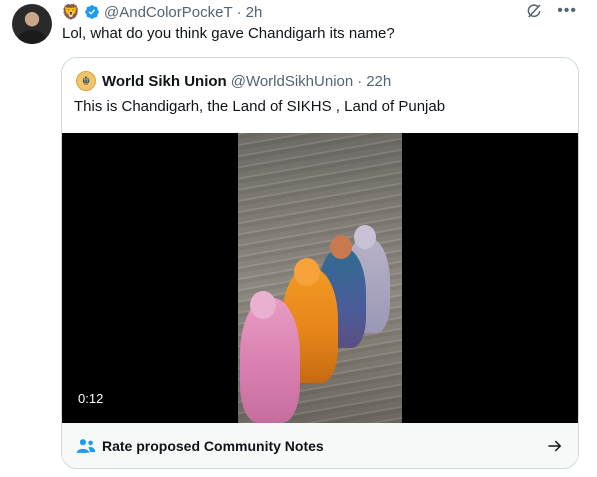 Image resolution: width=597 pixels, height=477 pixels. What do you see at coordinates (254, 12) in the screenshot?
I see `tweet-time: 2h` at bounding box center [254, 12].